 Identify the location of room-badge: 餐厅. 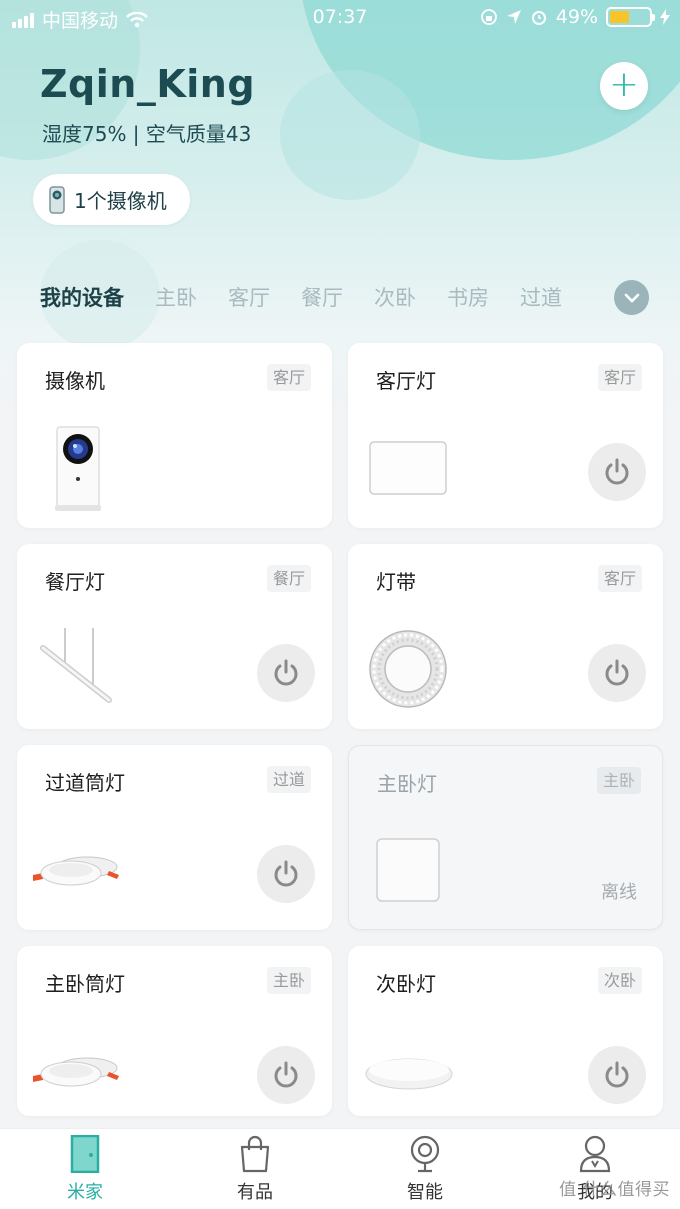
(288, 578).